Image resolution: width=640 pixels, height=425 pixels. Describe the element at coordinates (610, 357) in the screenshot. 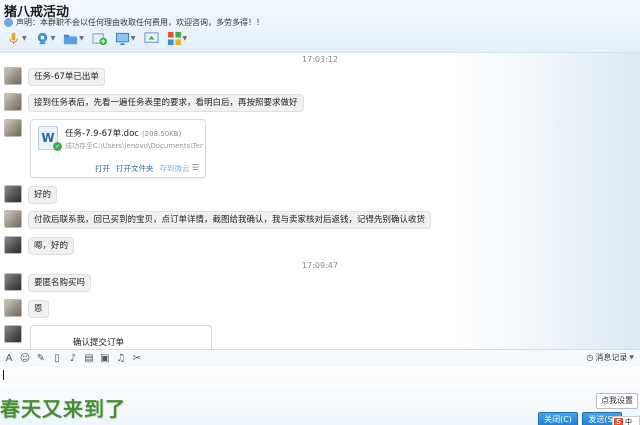

I see `message-history-button: ◷ 消息记录 ▼` at that location.